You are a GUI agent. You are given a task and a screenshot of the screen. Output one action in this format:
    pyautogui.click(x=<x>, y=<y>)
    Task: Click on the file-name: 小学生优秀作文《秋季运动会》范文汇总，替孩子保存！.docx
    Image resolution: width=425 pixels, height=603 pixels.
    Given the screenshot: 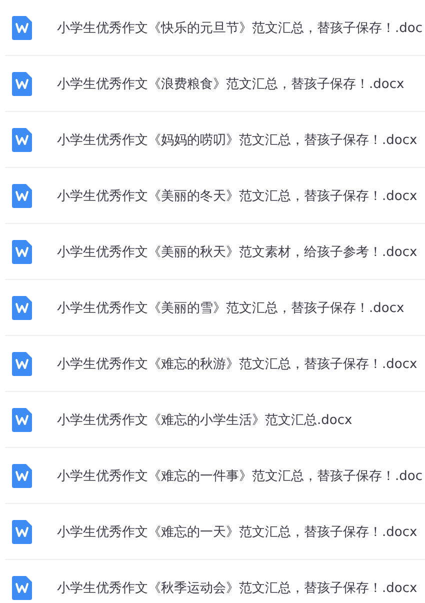 What is the action you would take?
    pyautogui.click(x=237, y=587)
    